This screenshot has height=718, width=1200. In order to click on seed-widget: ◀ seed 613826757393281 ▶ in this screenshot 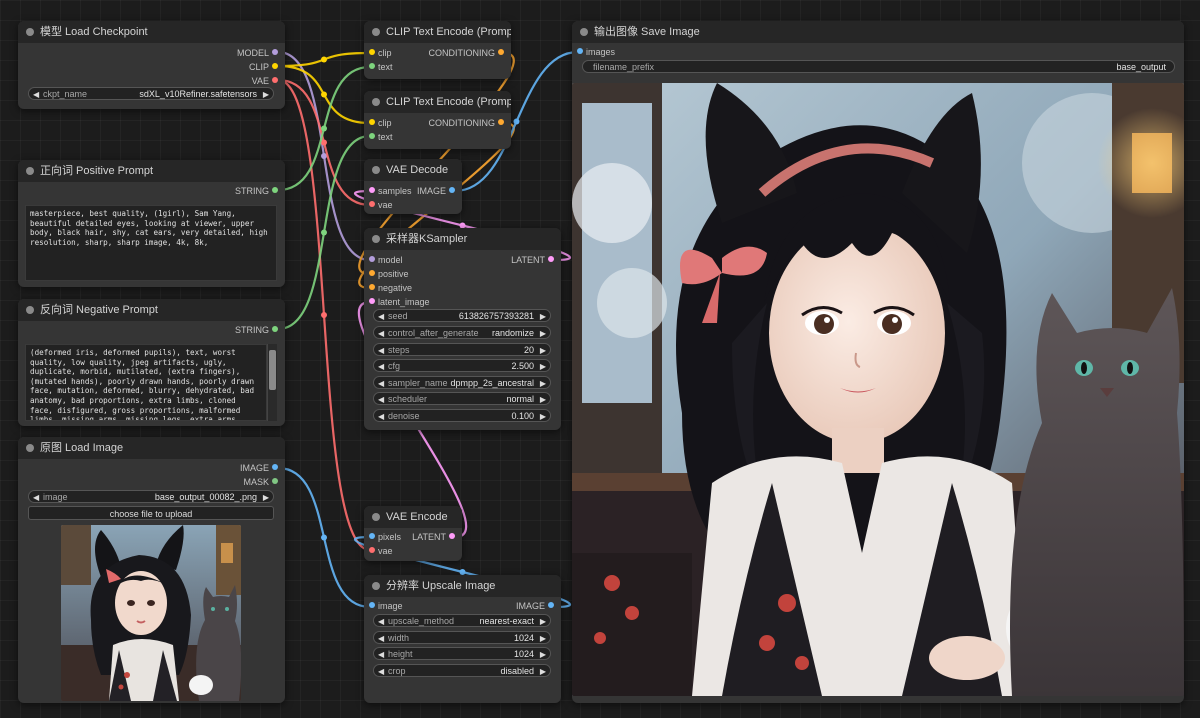, I will do `click(462, 315)`.